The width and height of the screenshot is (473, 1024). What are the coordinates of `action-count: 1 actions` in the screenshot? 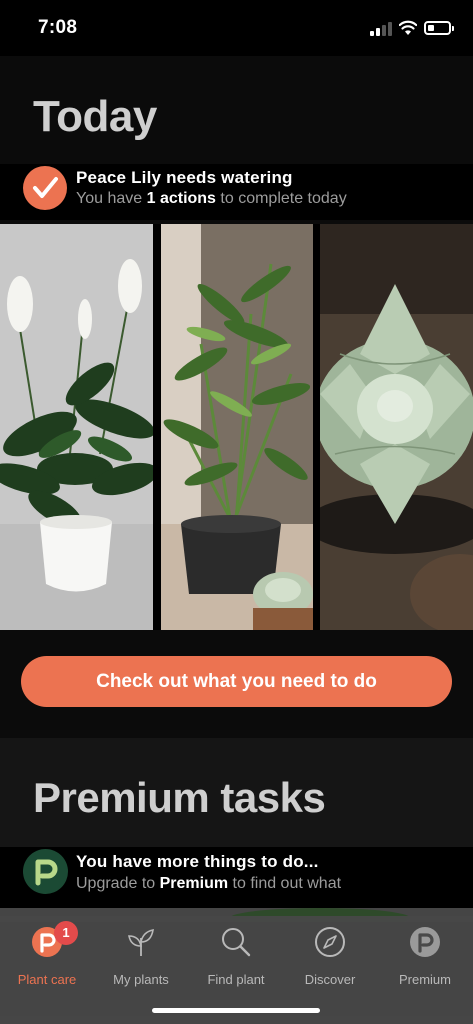 It's located at (181, 198).